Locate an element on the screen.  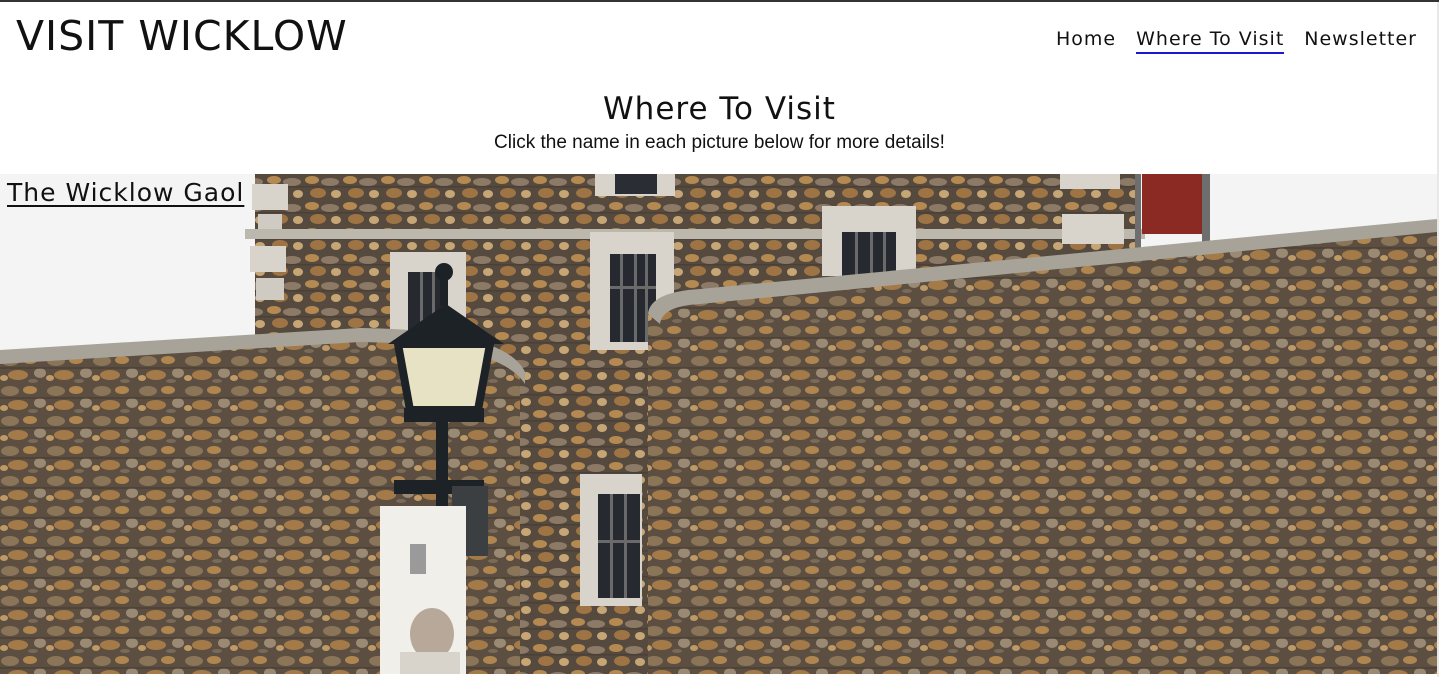
site-logo: VISIT WICKLOW is located at coordinates (182, 36).